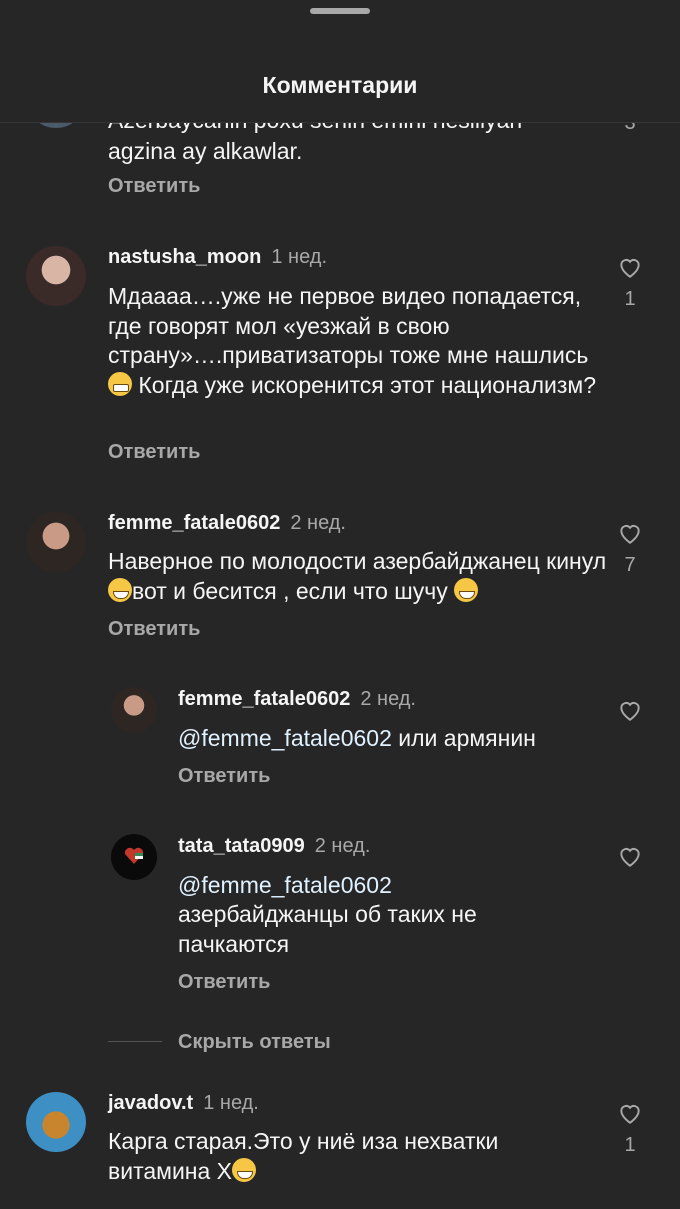 The height and width of the screenshot is (1209, 680). Describe the element at coordinates (340, 85) in the screenshot. I see `page-title: Комментарии` at that location.